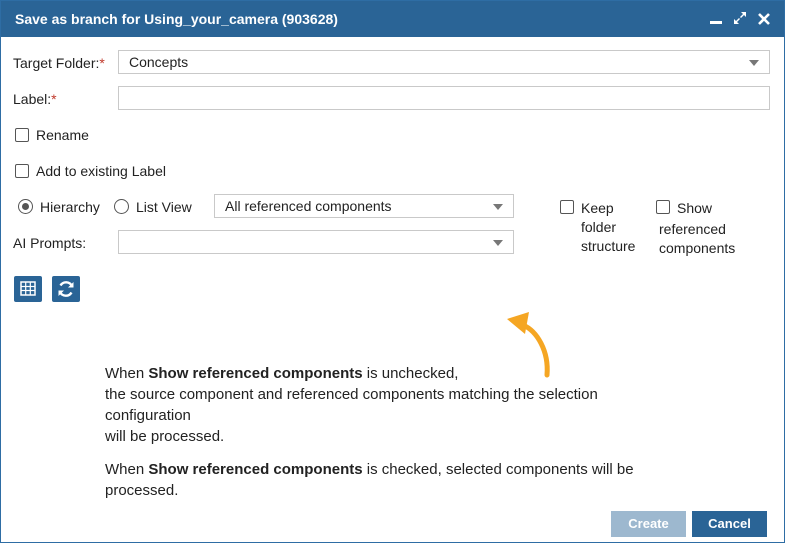 Image resolution: width=787 pixels, height=545 pixels. What do you see at coordinates (121, 206) in the screenshot?
I see `list-view-radio` at bounding box center [121, 206].